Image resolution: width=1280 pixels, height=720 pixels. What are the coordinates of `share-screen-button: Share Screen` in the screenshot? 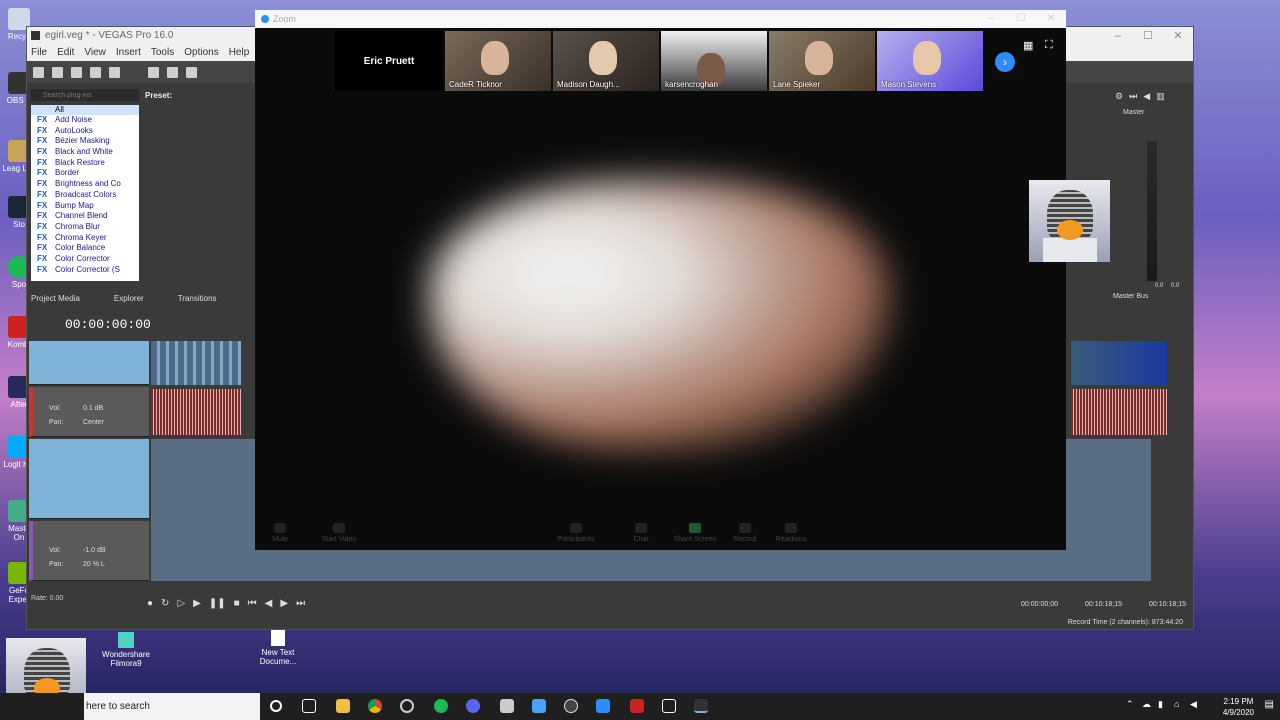 It's located at (695, 533).